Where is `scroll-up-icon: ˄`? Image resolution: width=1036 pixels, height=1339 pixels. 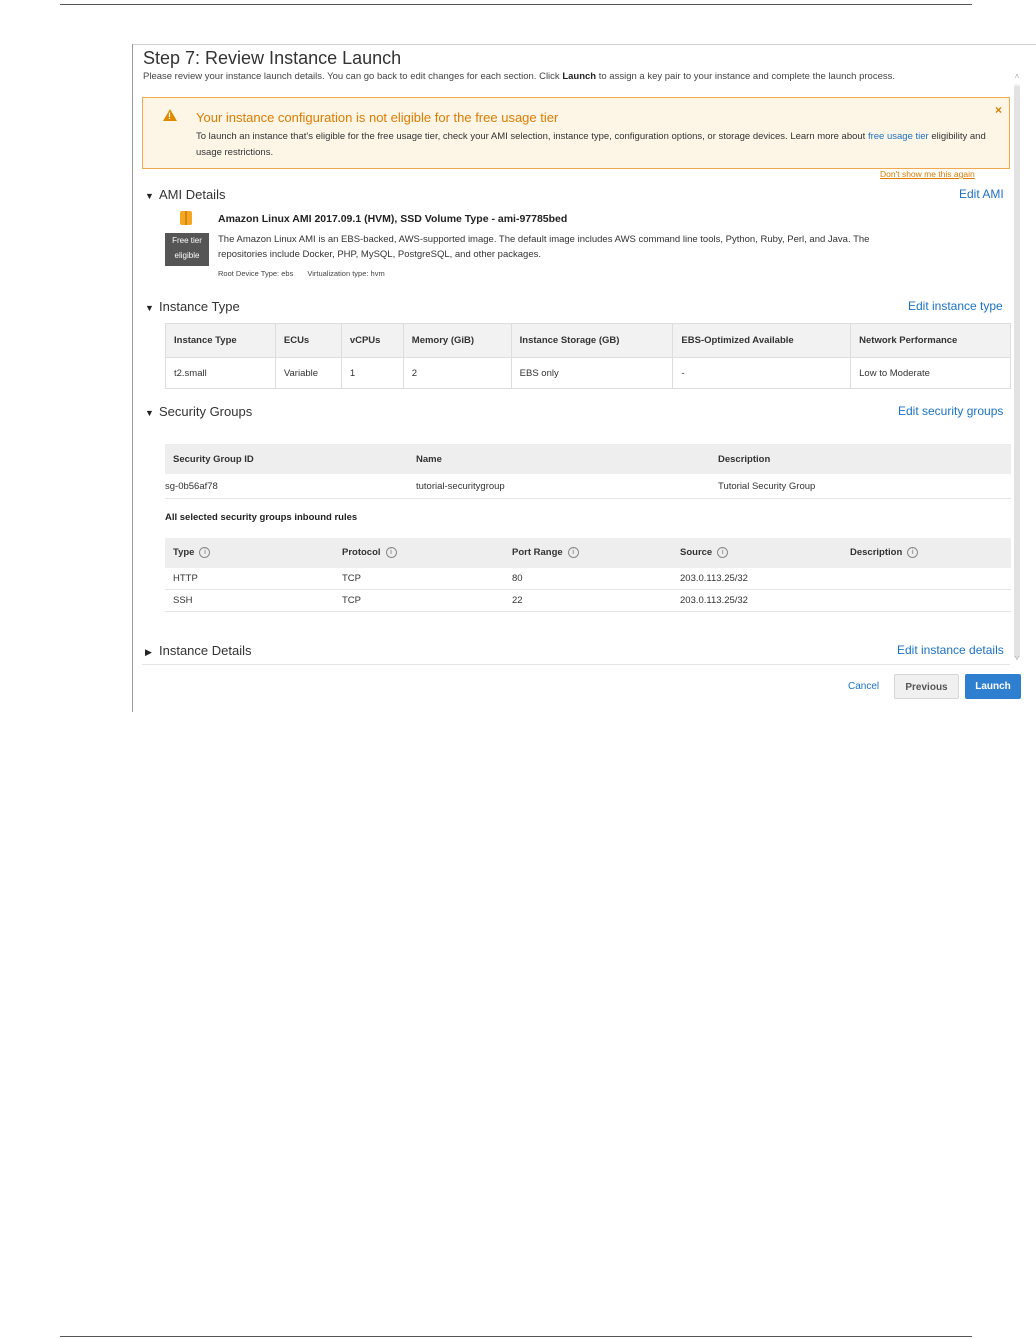
scroll-up-icon: ˄ is located at coordinates (1017, 77).